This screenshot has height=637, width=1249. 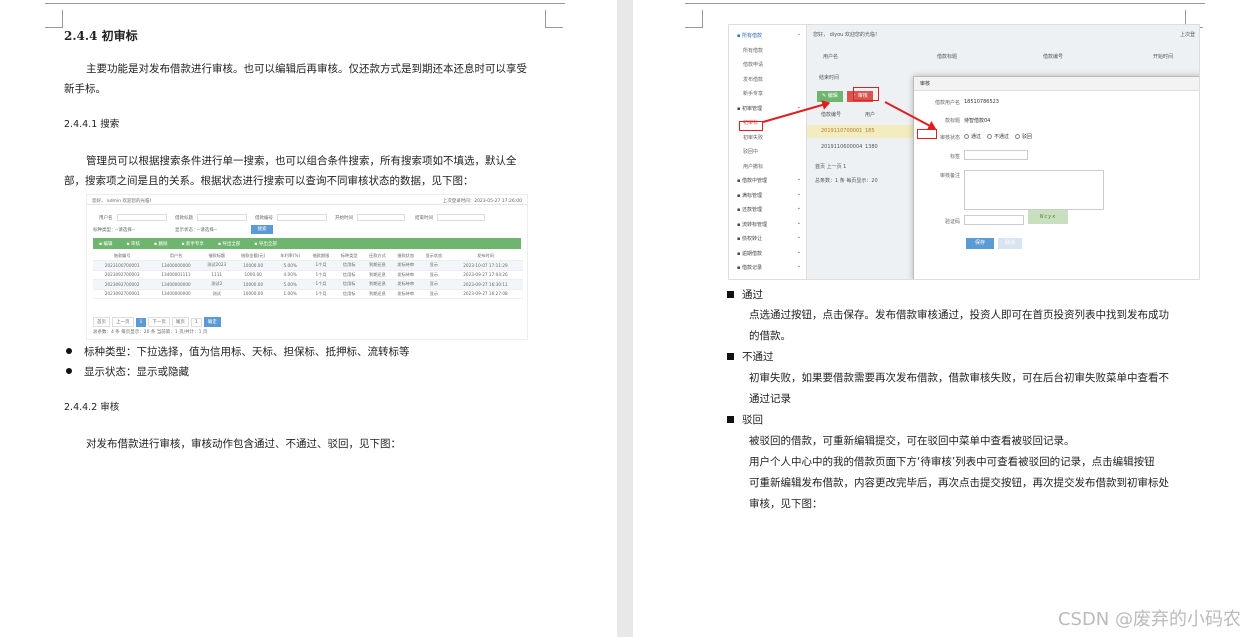 What do you see at coordinates (768, 167) in the screenshot?
I see `sidebar-item: 用户撤标` at bounding box center [768, 167].